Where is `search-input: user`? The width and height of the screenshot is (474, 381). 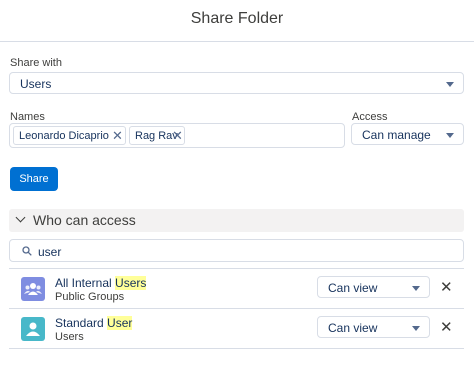 search-input: user is located at coordinates (236, 250).